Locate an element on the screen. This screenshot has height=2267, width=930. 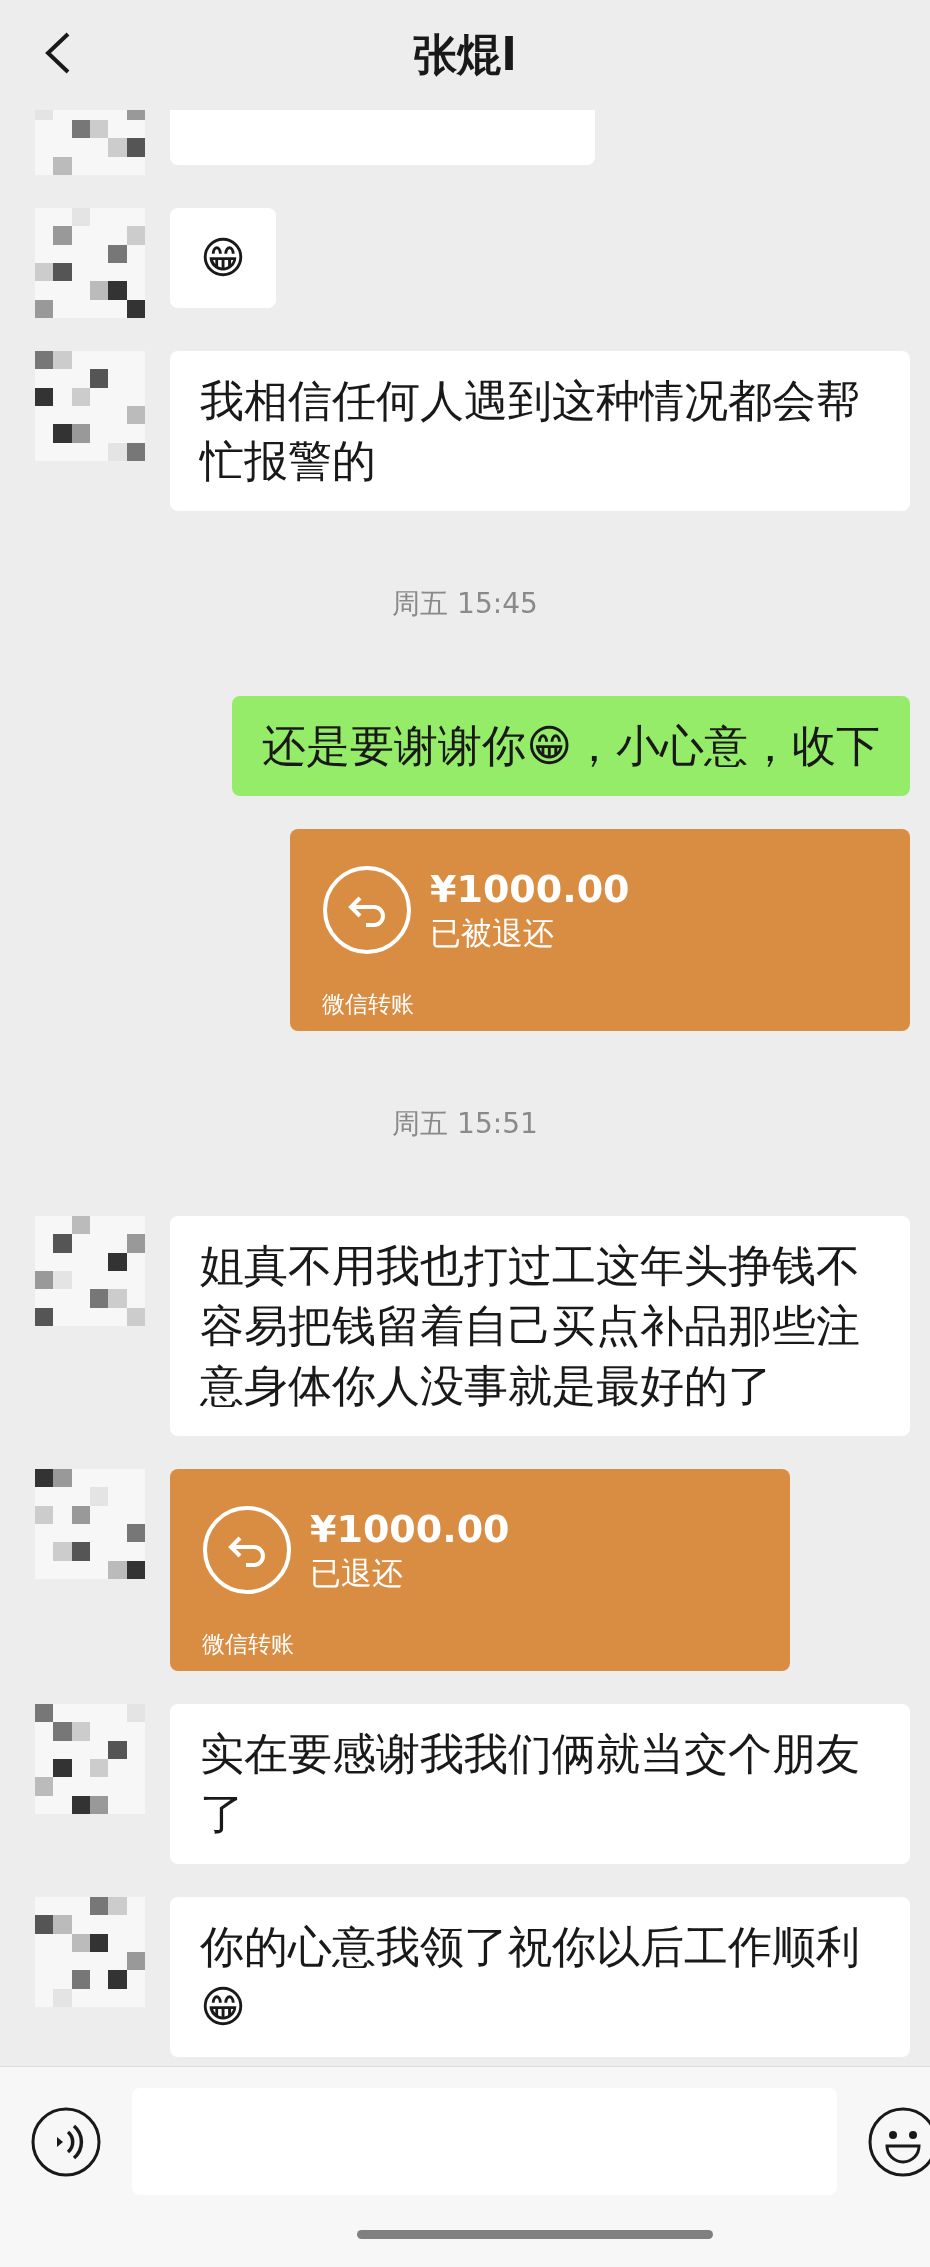
emoji-icon is located at coordinates (898, 2141).